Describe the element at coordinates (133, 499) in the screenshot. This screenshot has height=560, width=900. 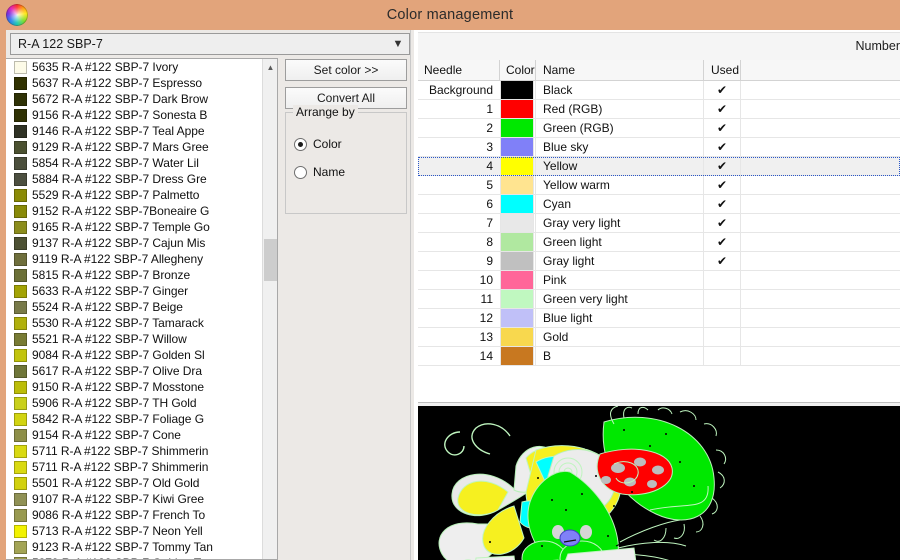
I see `palette-list-item: 9107 R-A #122 SBP-7 Kiwi Gree` at that location.